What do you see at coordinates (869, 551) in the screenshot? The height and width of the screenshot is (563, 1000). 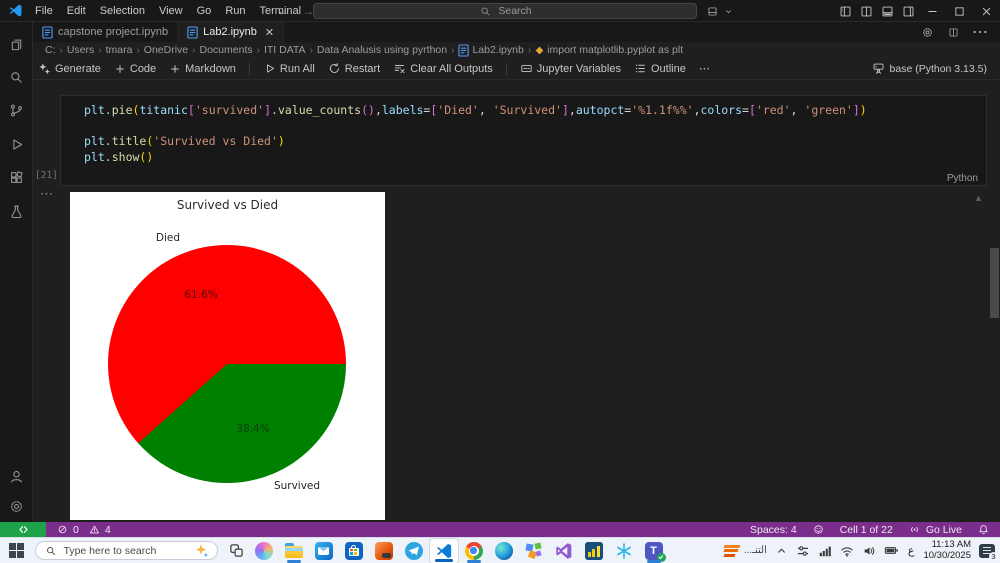 I see `volume-icon` at bounding box center [869, 551].